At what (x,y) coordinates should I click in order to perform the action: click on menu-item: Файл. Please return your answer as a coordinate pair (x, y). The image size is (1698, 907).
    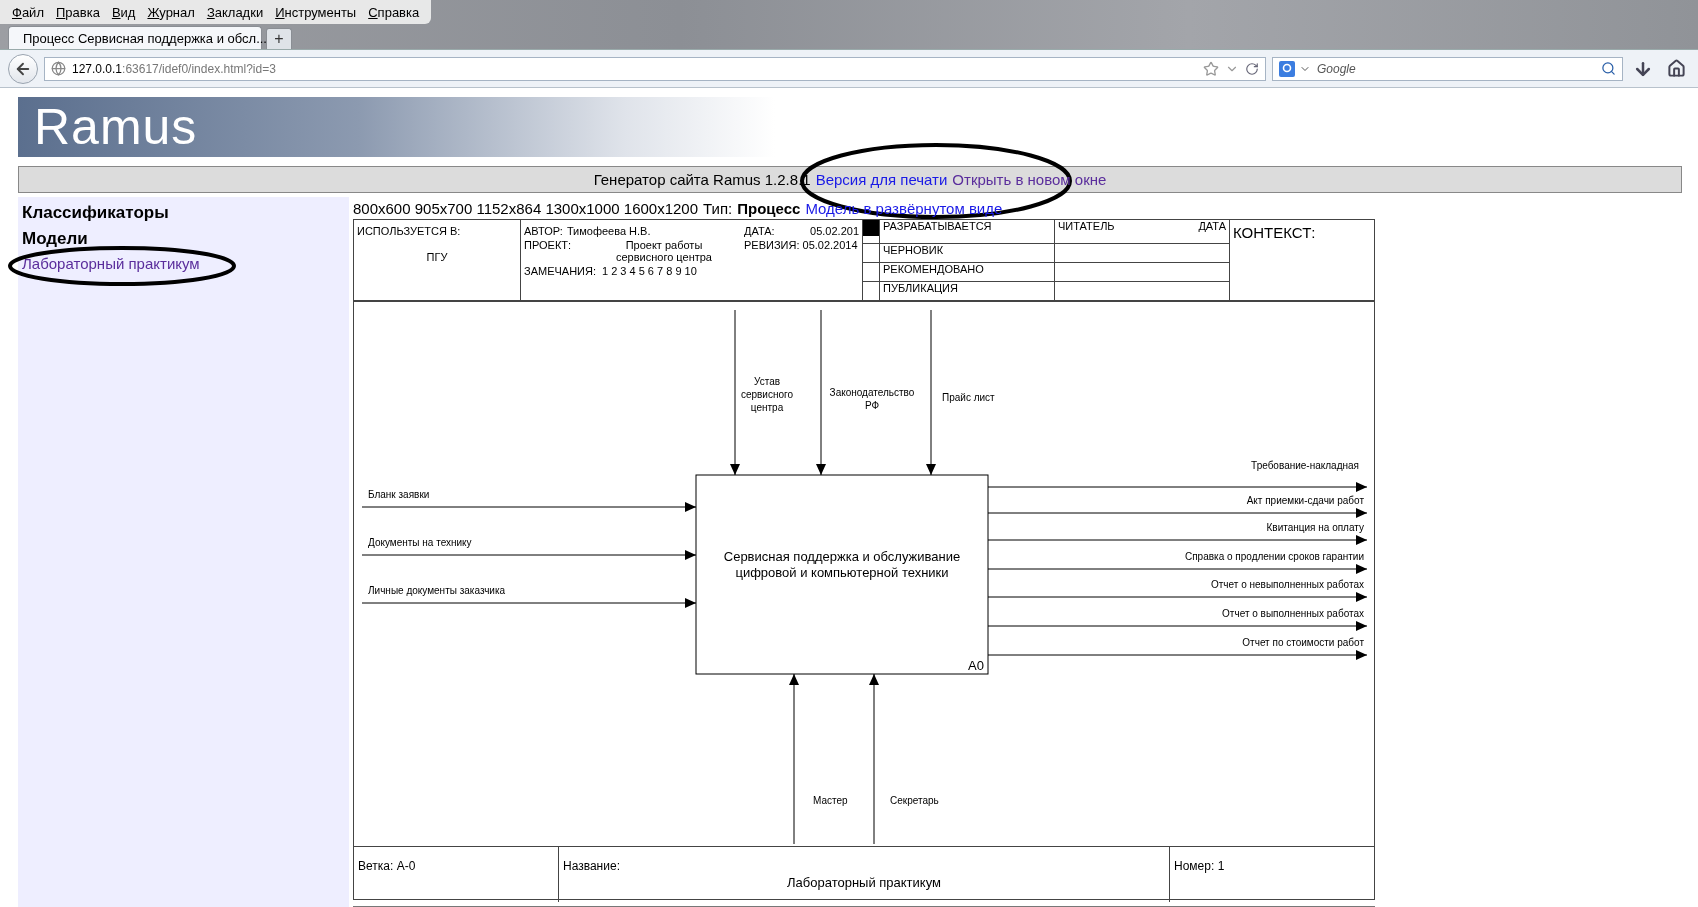
    Looking at the image, I should click on (28, 12).